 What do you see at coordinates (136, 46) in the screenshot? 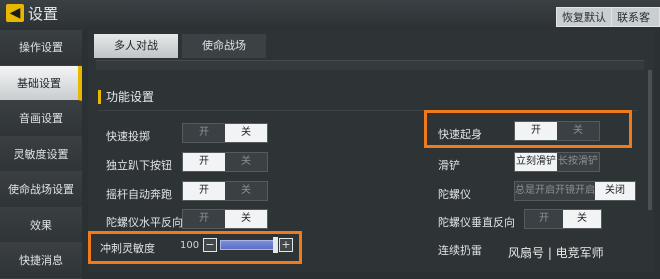
I see `tab-multiplayer: 多人对战` at bounding box center [136, 46].